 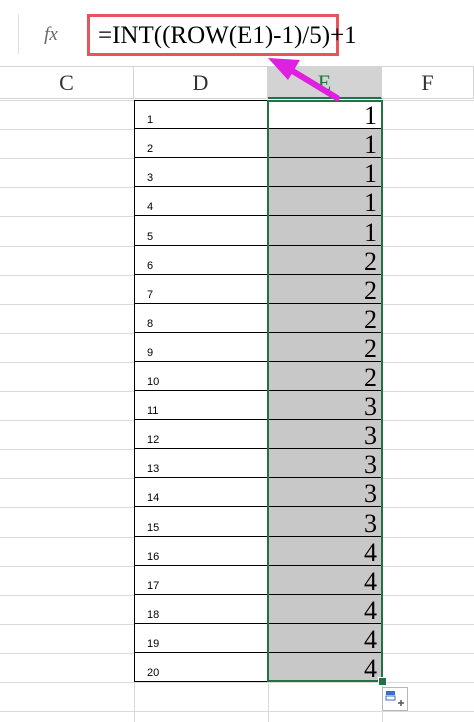 I want to click on cell-d: 5, so click(x=201, y=231).